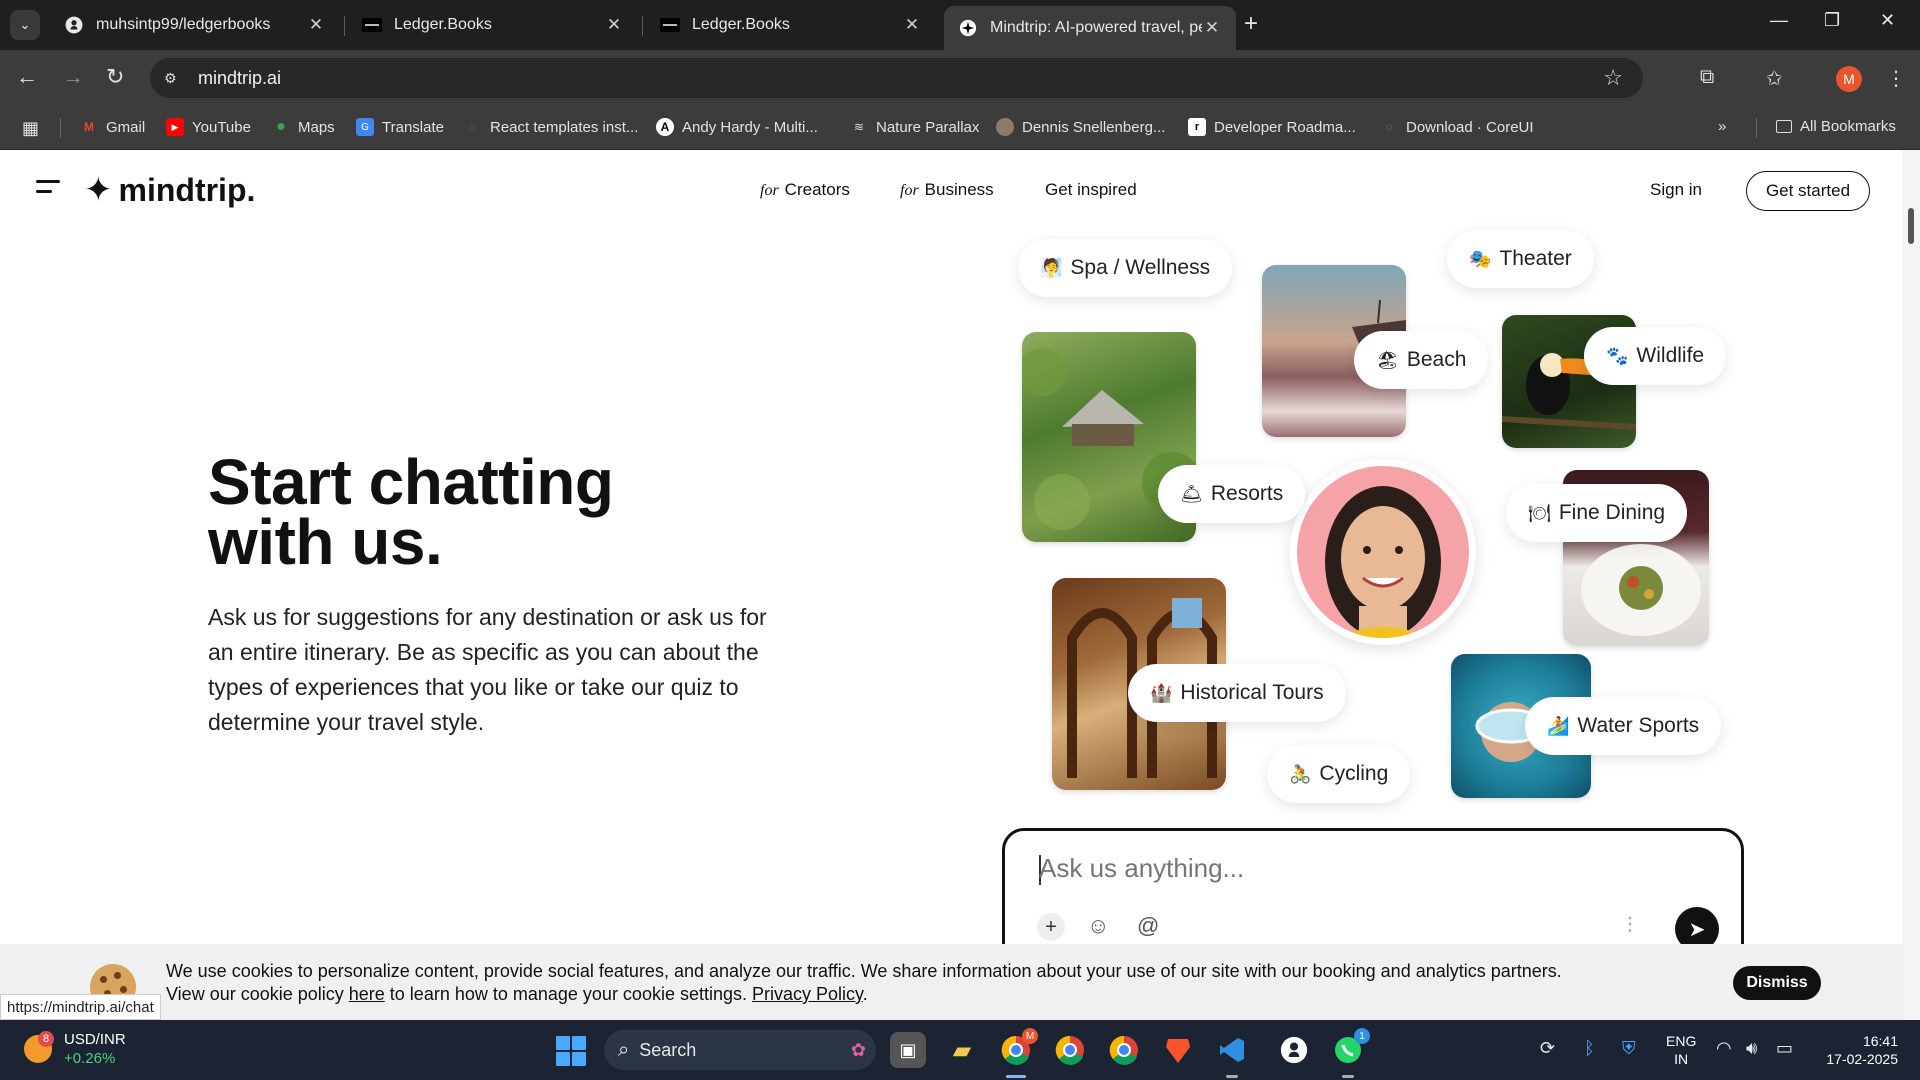 The image size is (1920, 1080). Describe the element at coordinates (1339, 868) in the screenshot. I see `chat-input` at that location.